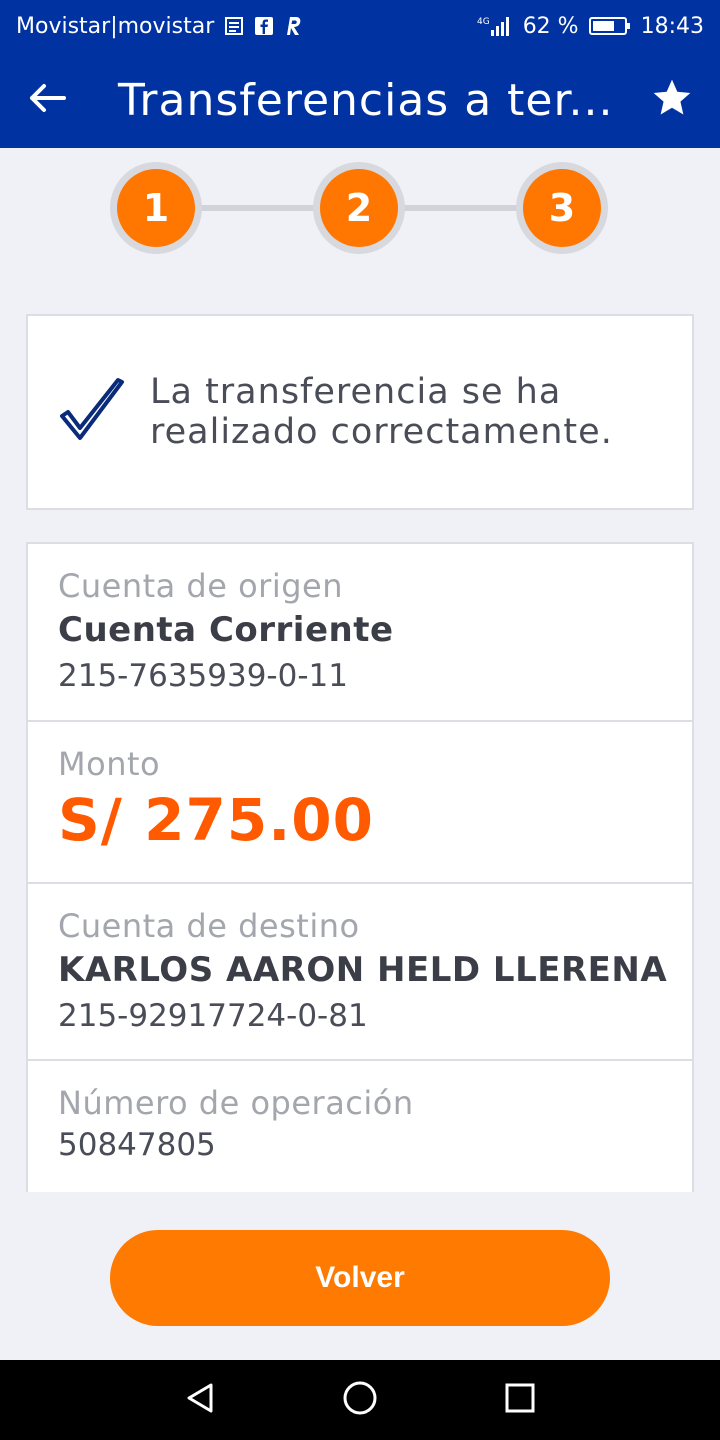 This screenshot has height=1440, width=720. What do you see at coordinates (356, 392) in the screenshot?
I see `success-line-1: La transferencia se ha` at bounding box center [356, 392].